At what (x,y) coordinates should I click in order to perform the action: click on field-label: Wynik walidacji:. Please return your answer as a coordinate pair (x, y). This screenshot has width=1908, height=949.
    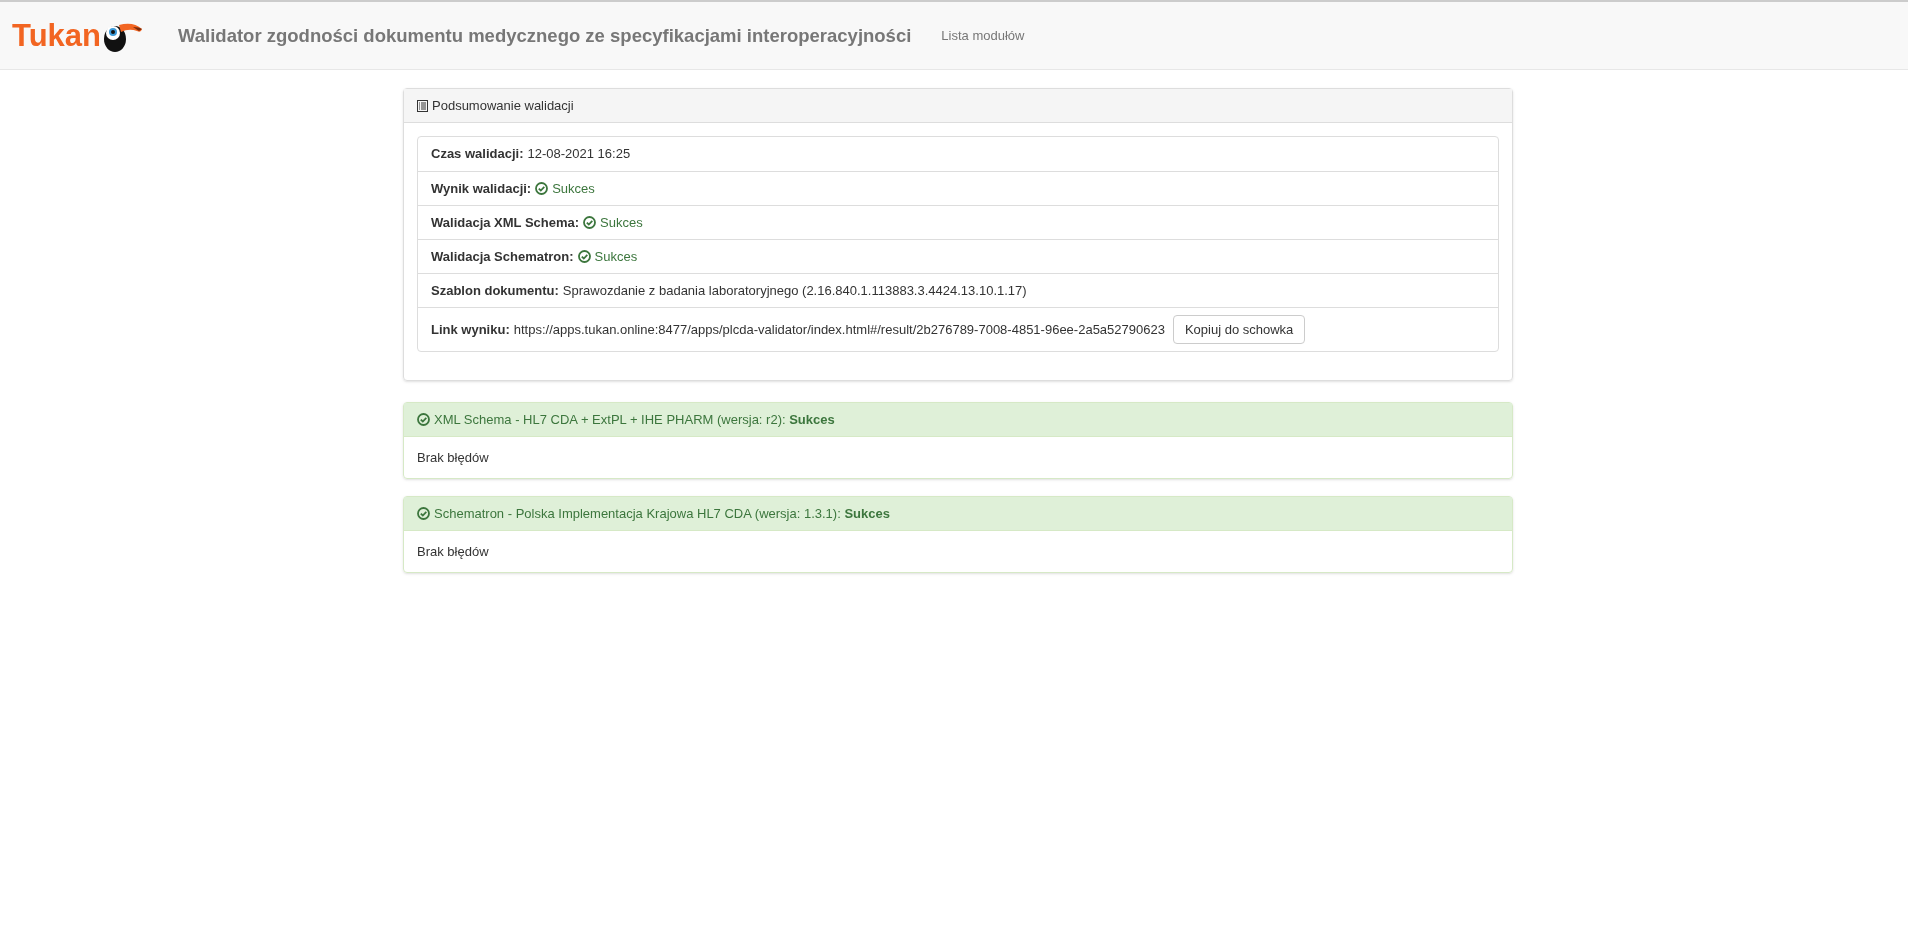
    Looking at the image, I should click on (481, 188).